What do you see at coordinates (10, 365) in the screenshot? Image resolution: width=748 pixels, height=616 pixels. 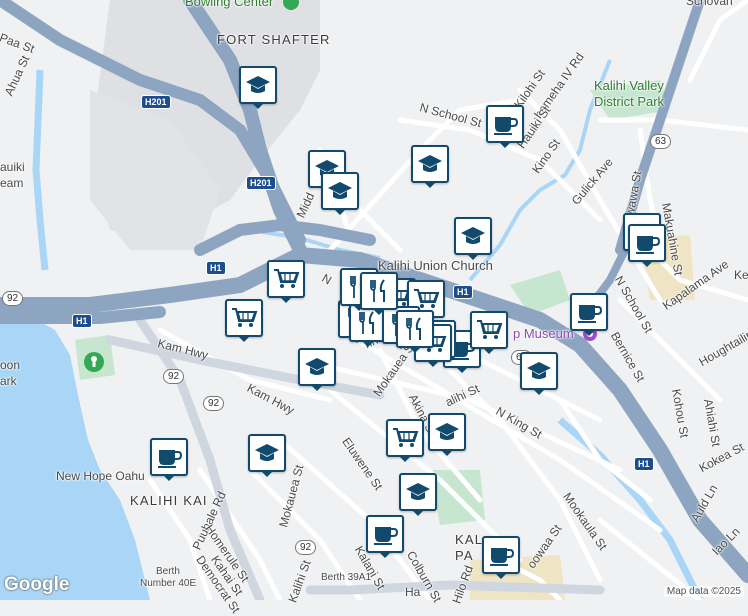 I see `label-lagoon-park-1: oon` at bounding box center [10, 365].